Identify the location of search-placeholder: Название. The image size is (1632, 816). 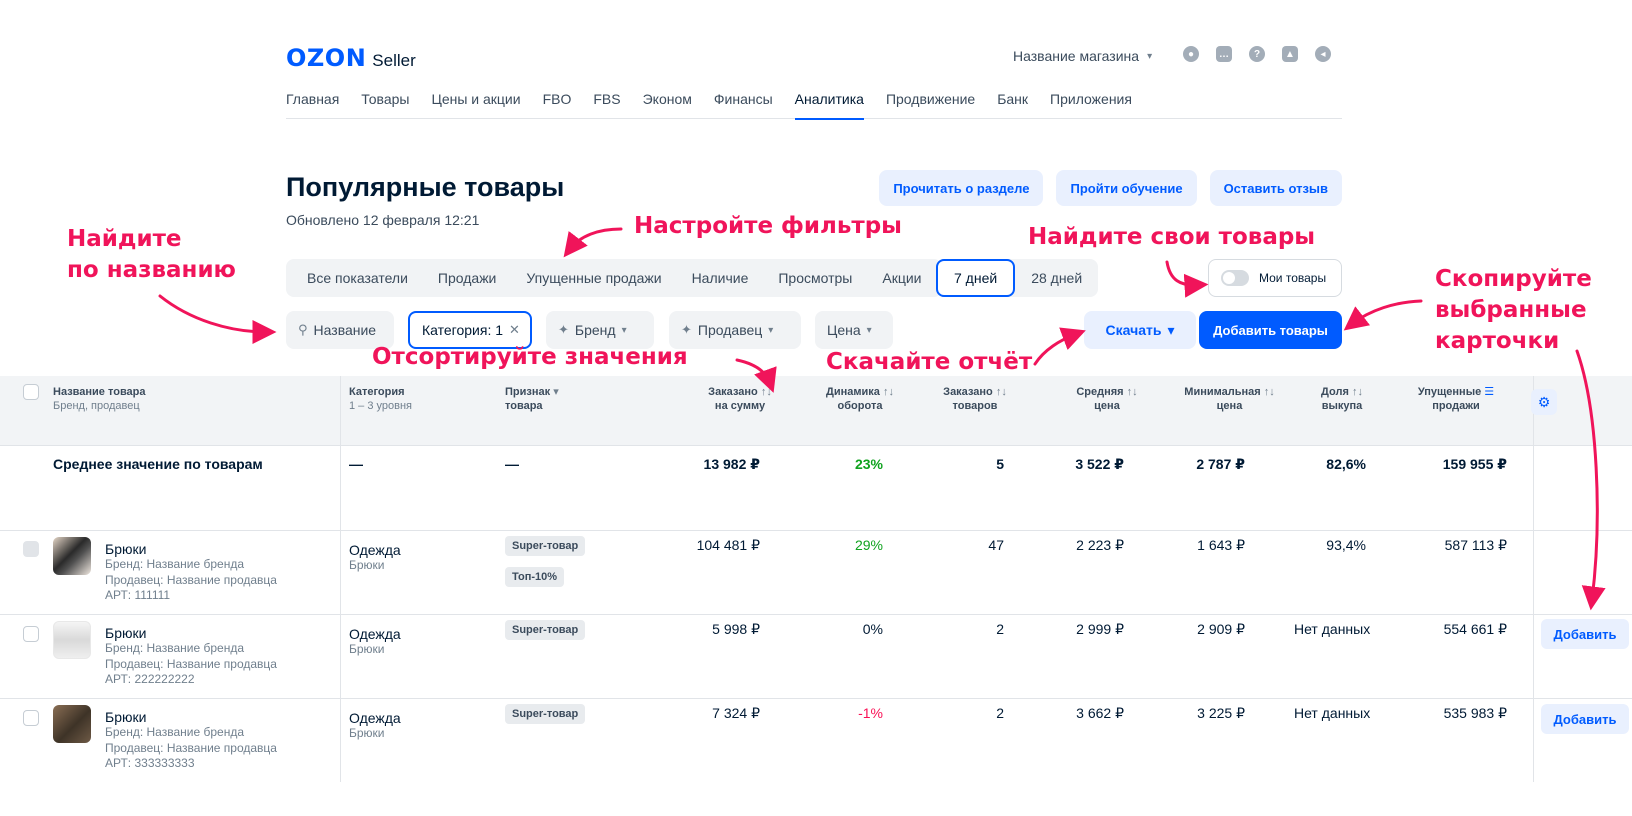
(345, 330).